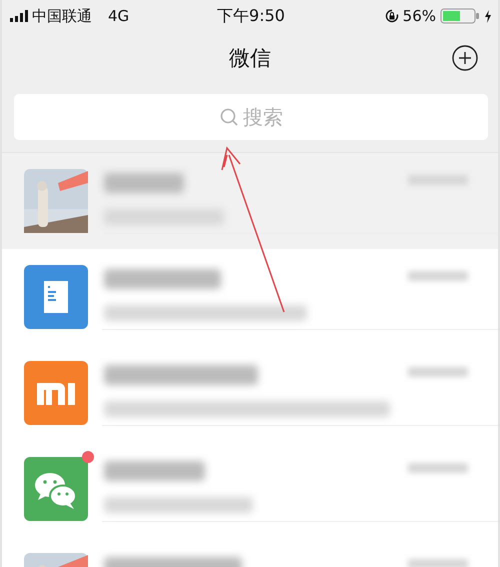 This screenshot has height=567, width=500. What do you see at coordinates (465, 58) in the screenshot?
I see `add-icon` at bounding box center [465, 58].